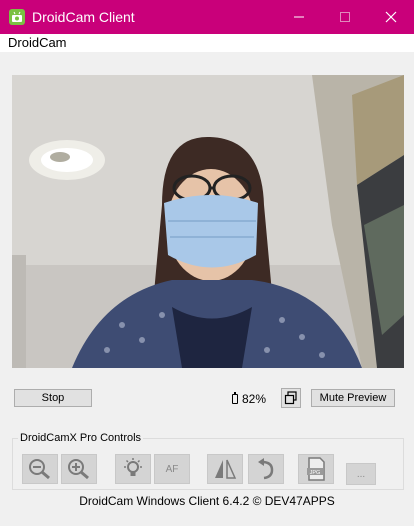  I want to click on maximize-icon, so click(345, 17).